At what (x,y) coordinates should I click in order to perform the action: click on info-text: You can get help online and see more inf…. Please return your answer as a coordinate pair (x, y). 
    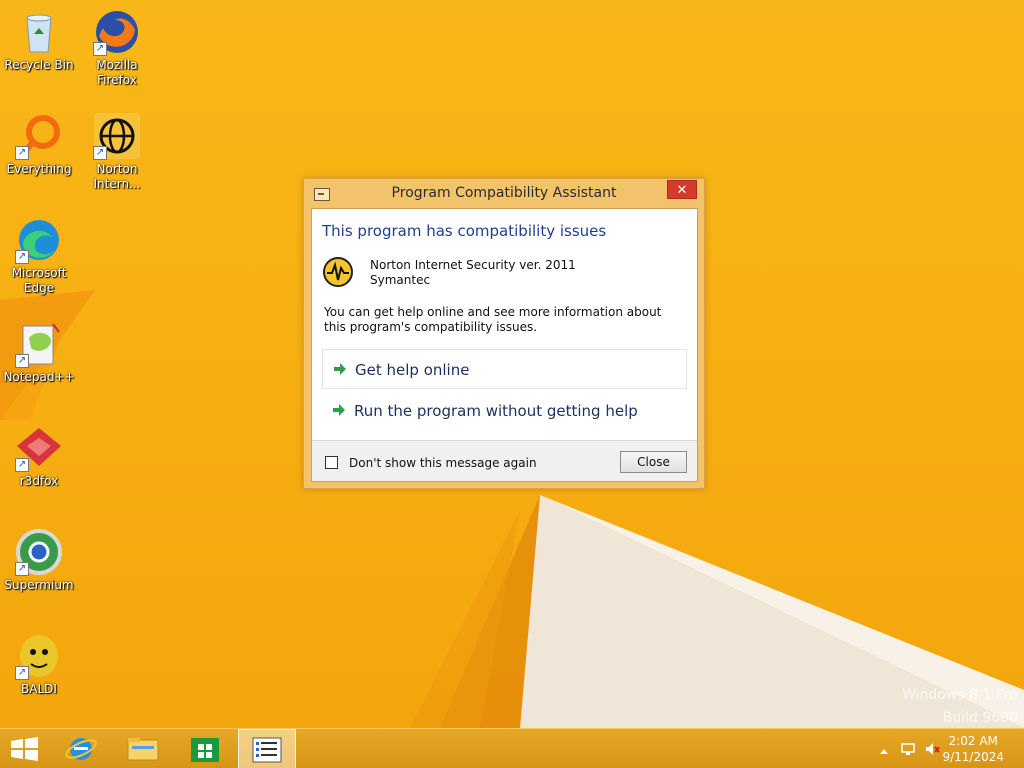
    Looking at the image, I should click on (493, 319).